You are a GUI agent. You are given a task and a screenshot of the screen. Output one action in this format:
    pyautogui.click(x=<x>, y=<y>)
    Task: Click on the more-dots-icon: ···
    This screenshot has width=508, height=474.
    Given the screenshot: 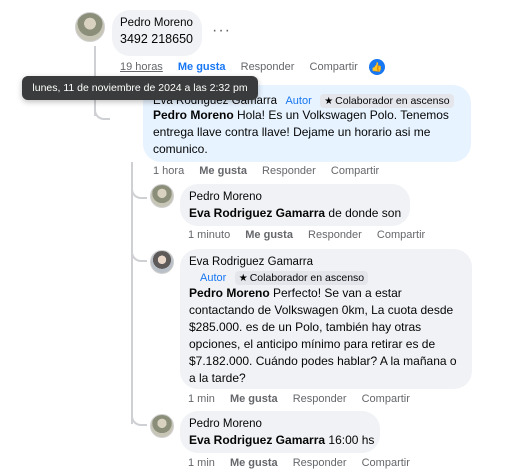 What is the action you would take?
    pyautogui.click(x=221, y=31)
    